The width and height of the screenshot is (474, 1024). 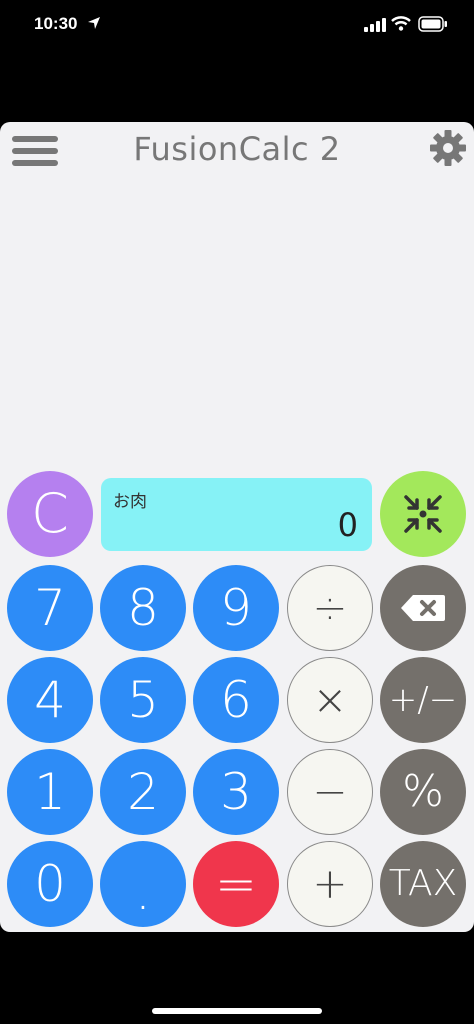 What do you see at coordinates (347, 525) in the screenshot?
I see `display-value: 0` at bounding box center [347, 525].